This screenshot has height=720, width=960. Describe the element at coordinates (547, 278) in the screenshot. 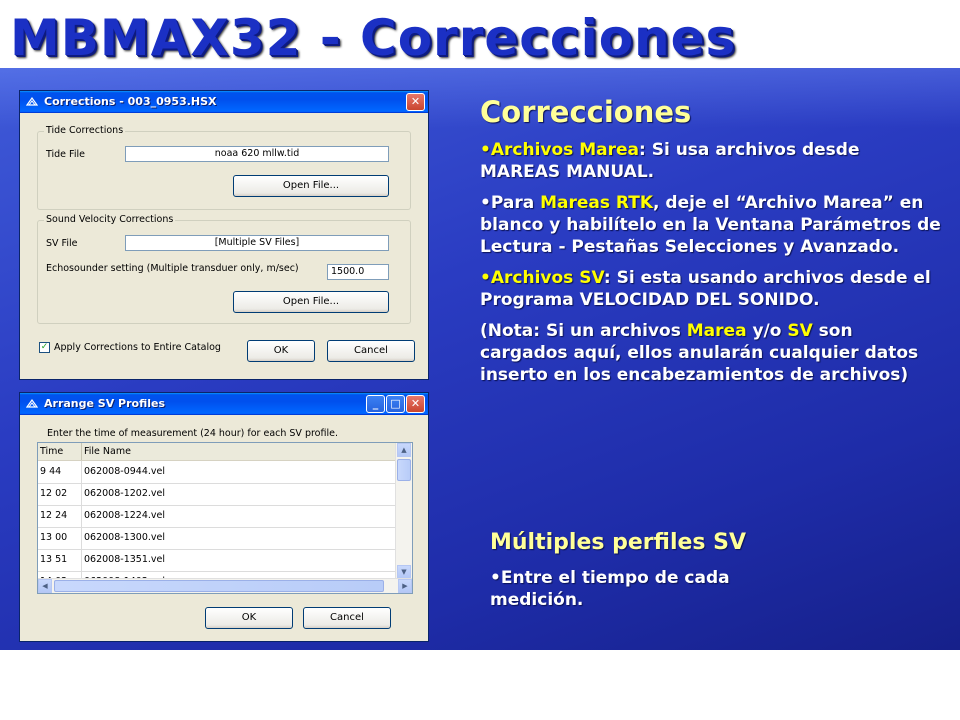

I see `highlight-text: Archivos SV` at that location.